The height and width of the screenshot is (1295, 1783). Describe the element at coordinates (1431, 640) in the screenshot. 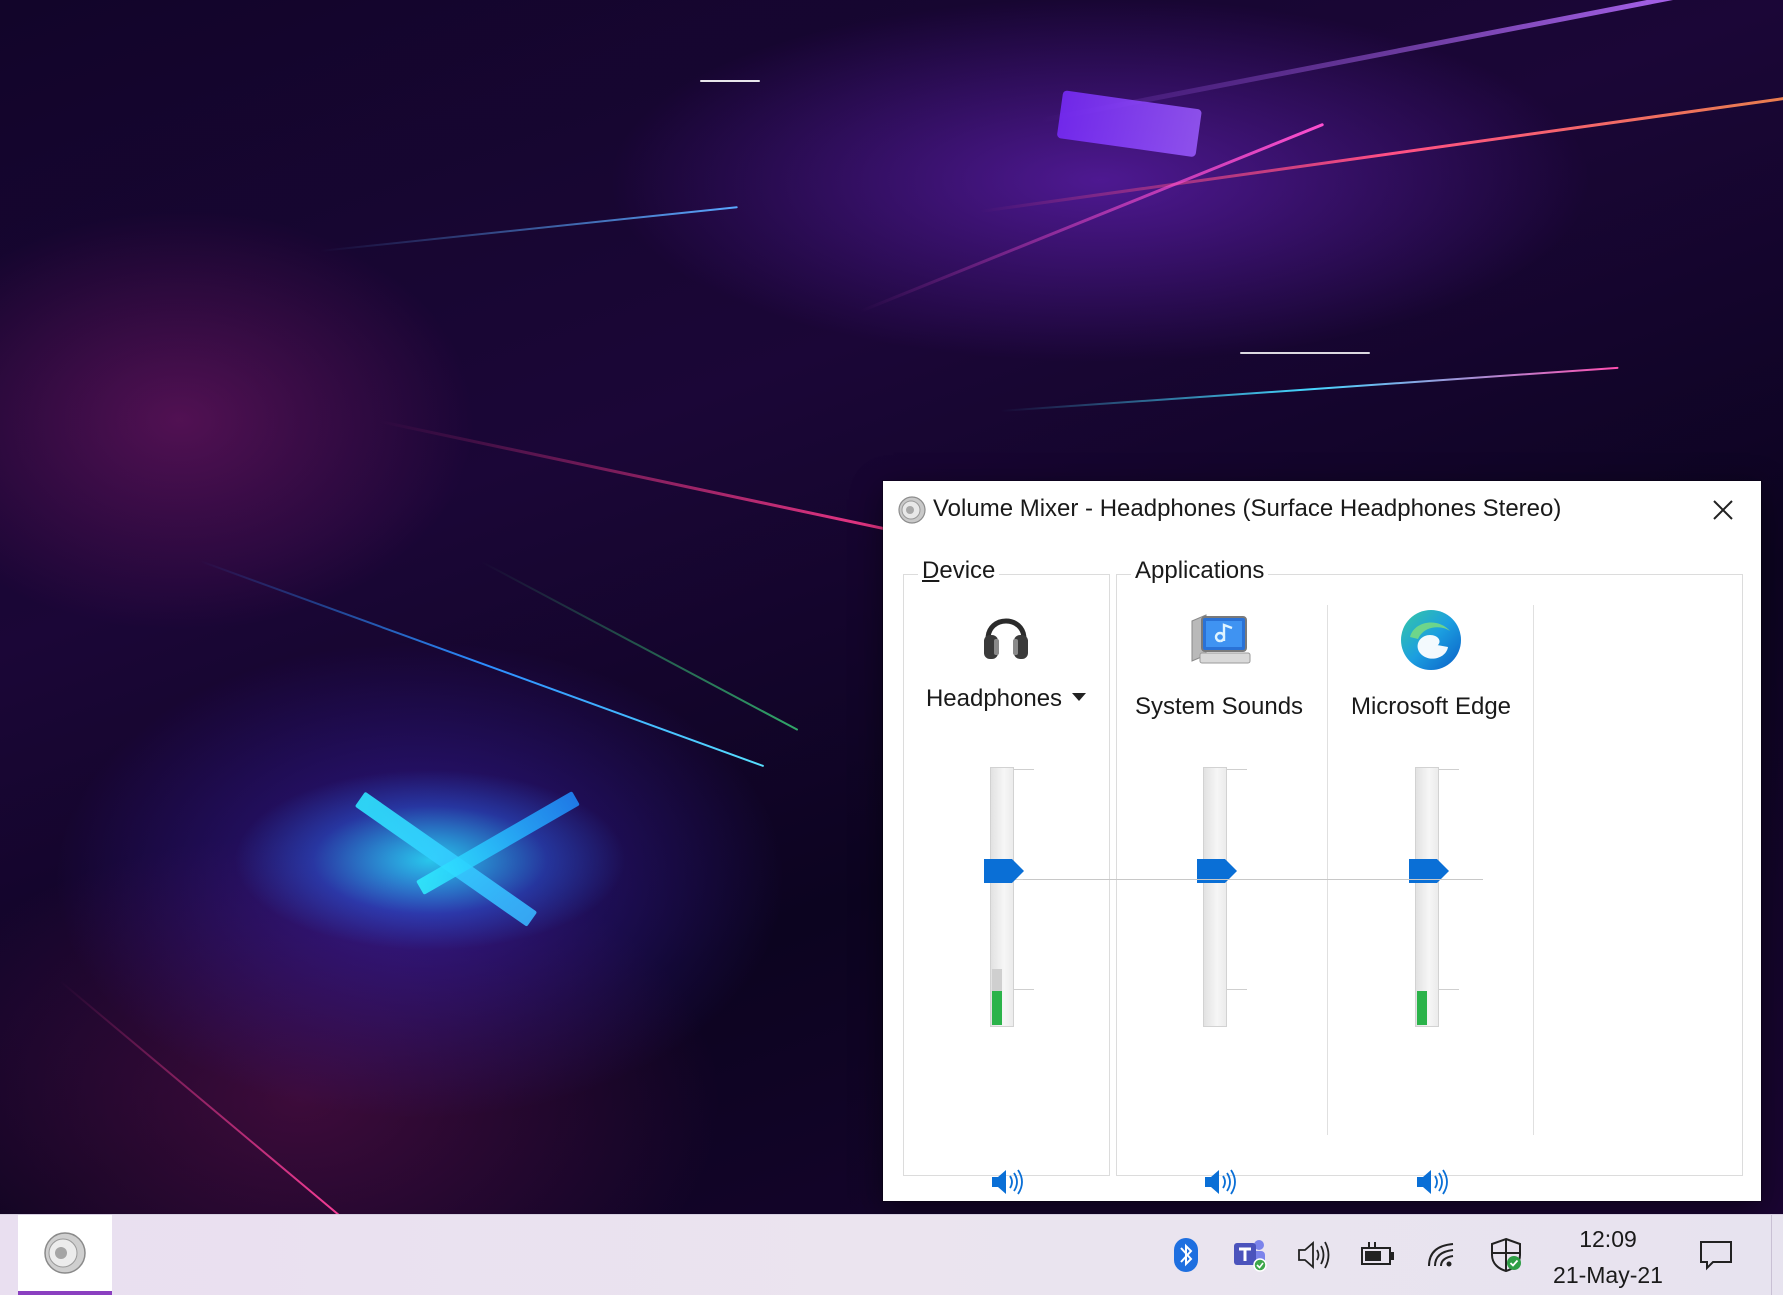

I see `edge-icon` at that location.